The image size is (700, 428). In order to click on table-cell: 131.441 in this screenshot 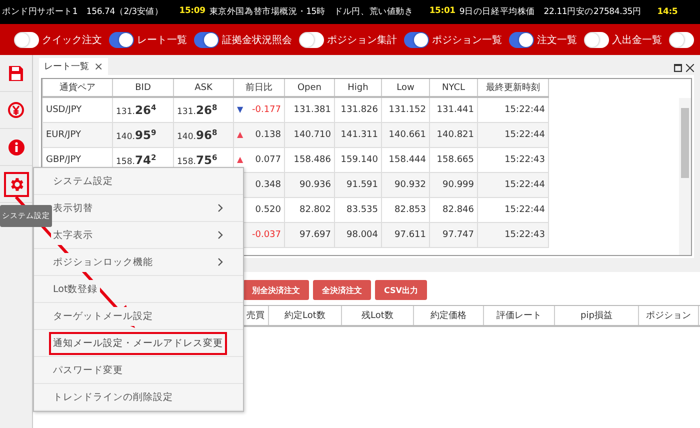, I will do `click(455, 109)`.